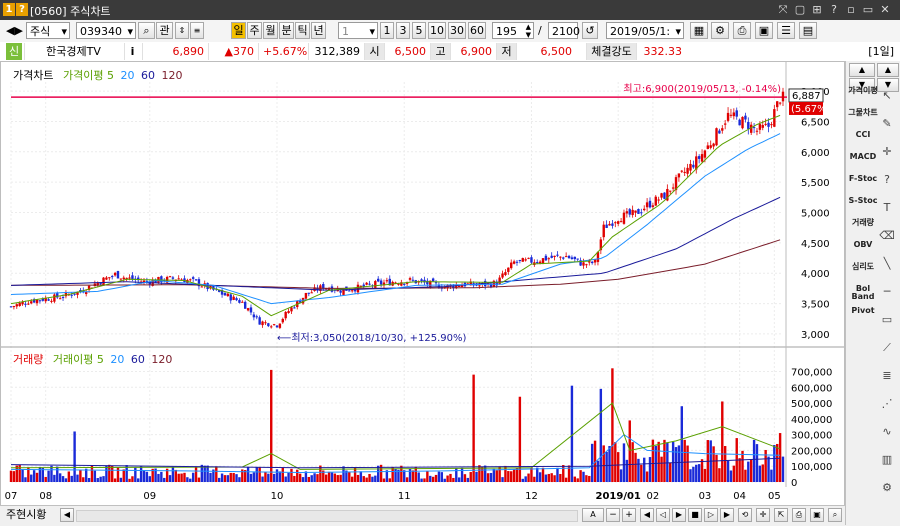 The height and width of the screenshot is (526, 900). I want to click on reset-icon: ↺, so click(590, 30).